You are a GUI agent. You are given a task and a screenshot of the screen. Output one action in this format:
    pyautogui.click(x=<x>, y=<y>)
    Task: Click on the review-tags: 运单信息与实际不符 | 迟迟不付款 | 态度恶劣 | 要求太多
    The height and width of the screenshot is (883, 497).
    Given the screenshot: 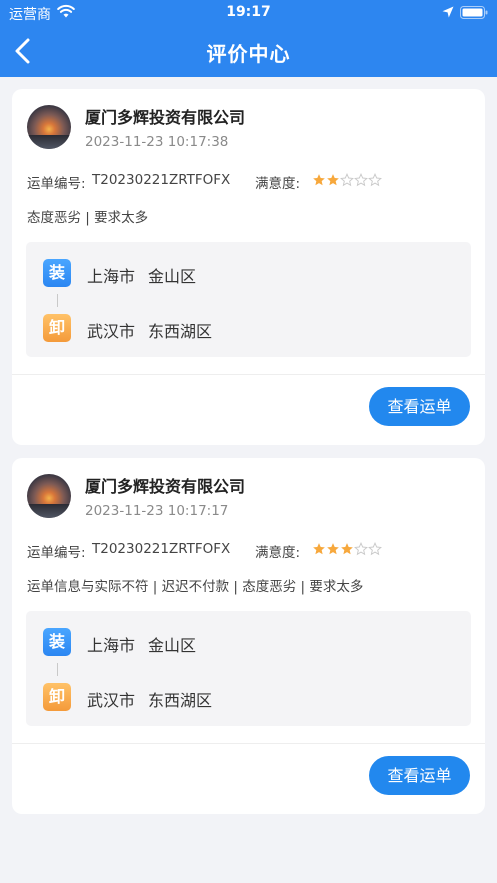 What is the action you would take?
    pyautogui.click(x=195, y=587)
    